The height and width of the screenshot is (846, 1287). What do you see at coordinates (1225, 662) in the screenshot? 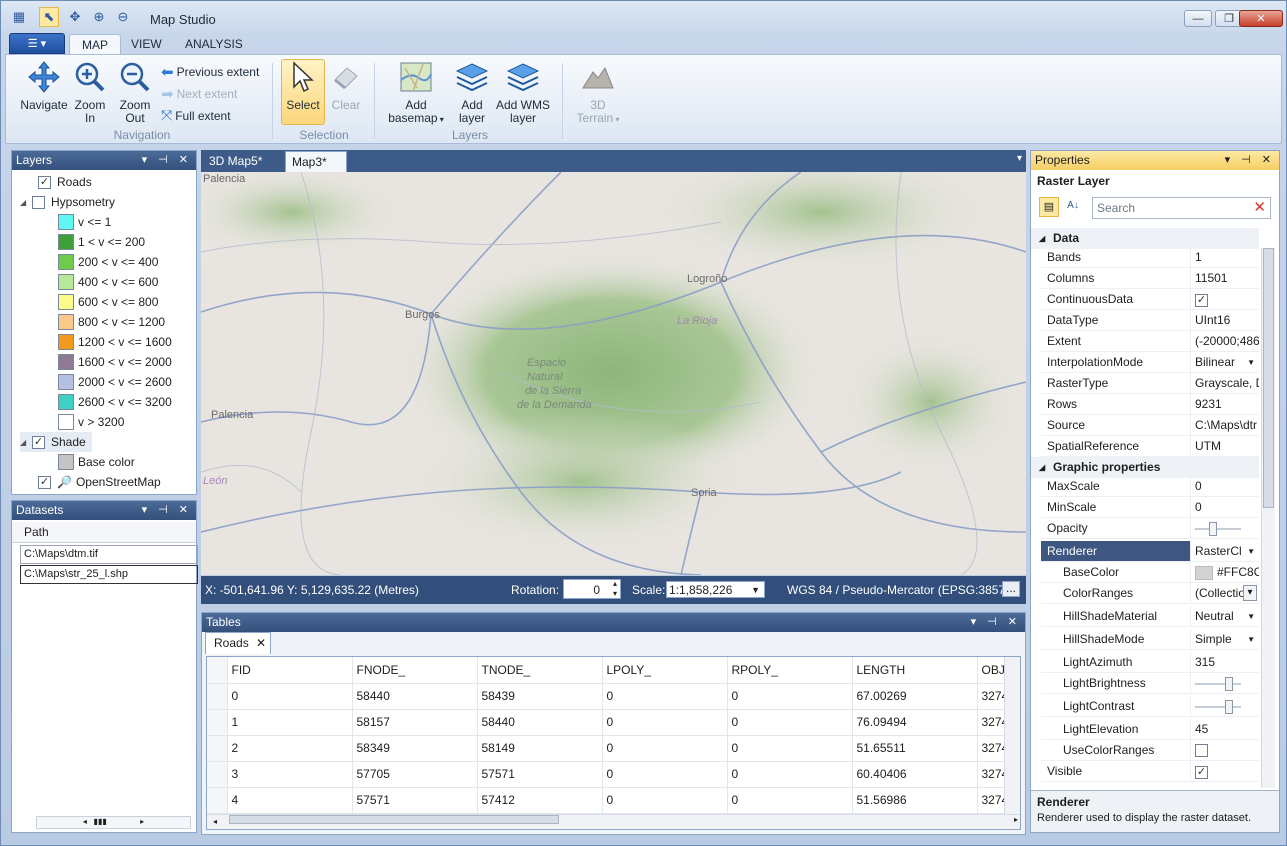
I see `property-value: 315` at bounding box center [1225, 662].